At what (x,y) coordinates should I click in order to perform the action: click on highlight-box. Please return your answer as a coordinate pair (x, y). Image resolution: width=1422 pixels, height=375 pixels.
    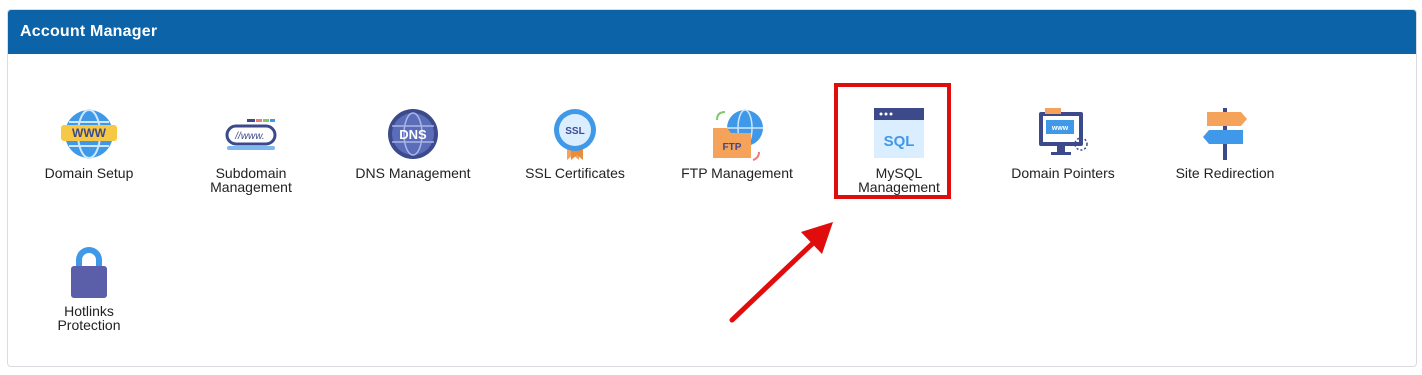
    Looking at the image, I should click on (892, 141).